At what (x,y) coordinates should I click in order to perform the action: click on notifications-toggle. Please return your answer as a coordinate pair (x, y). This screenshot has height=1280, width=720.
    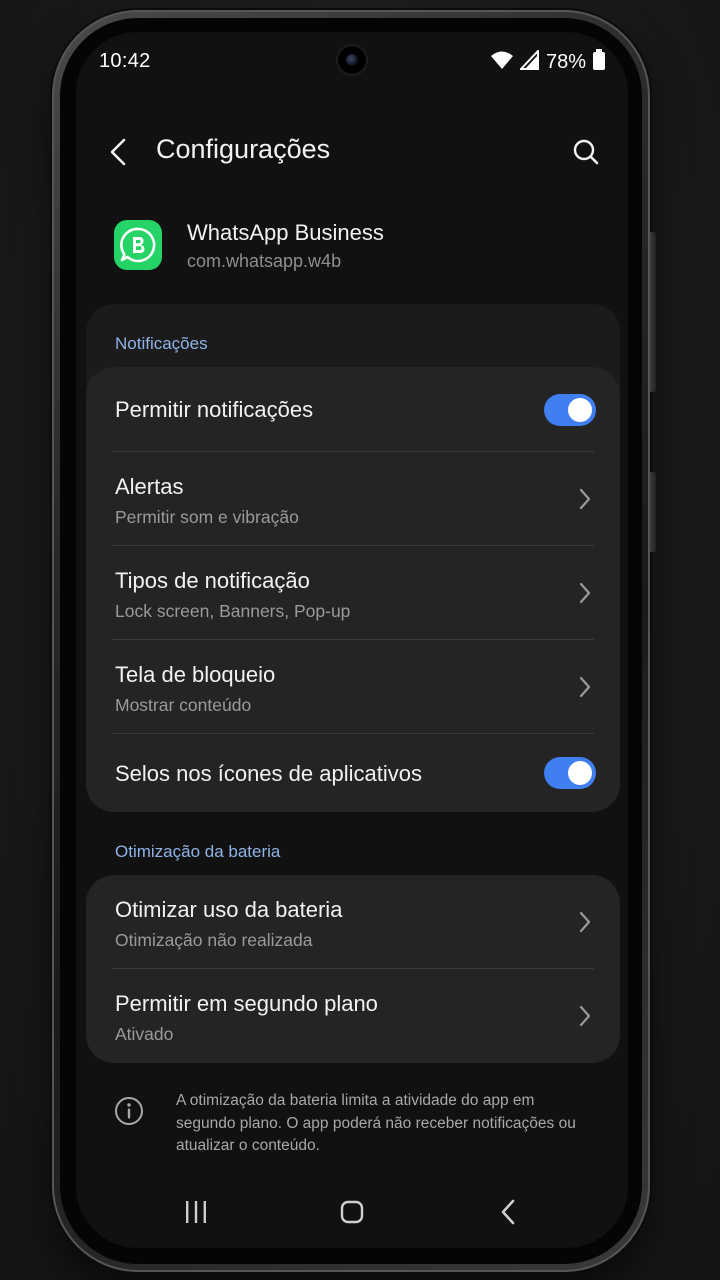
    Looking at the image, I should click on (570, 409).